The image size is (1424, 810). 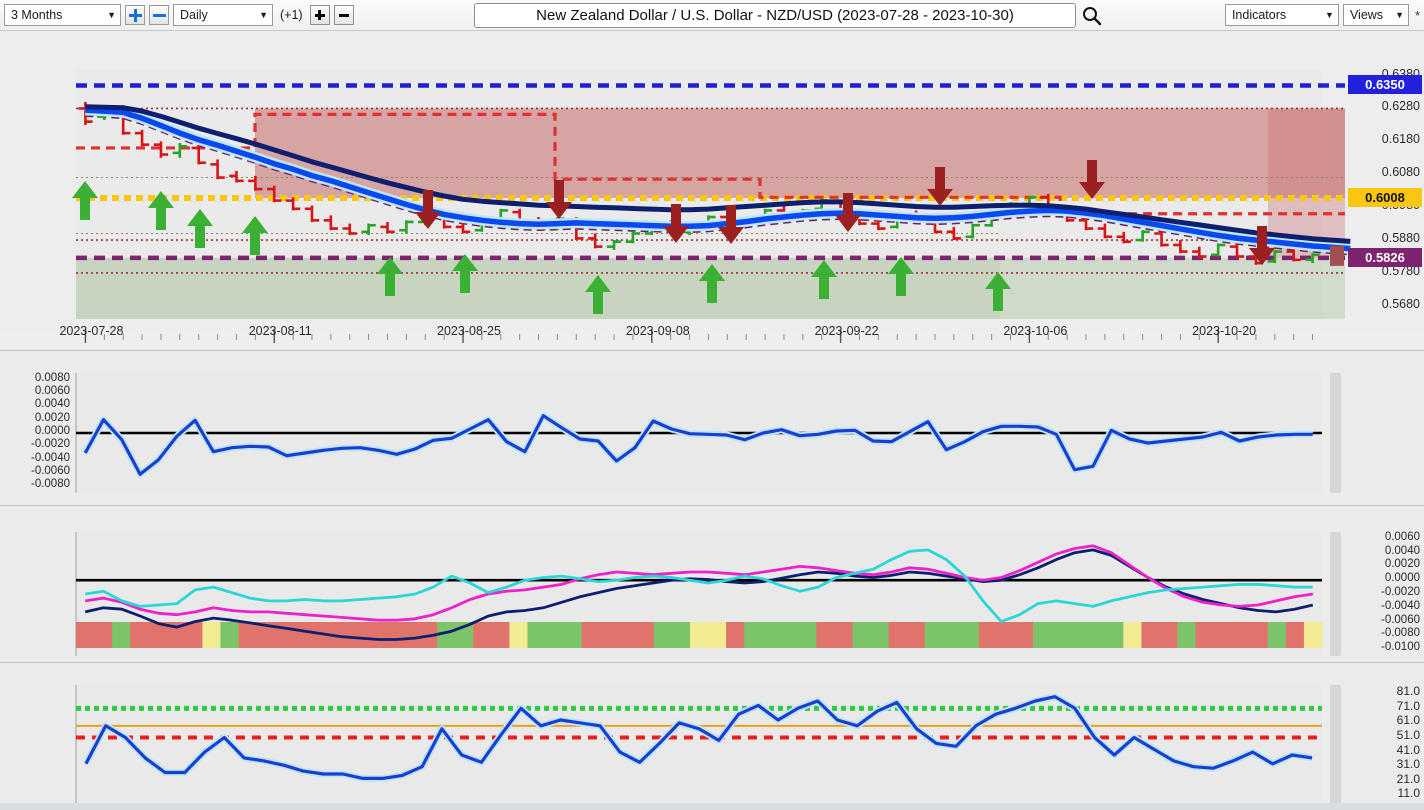 I want to click on strength-y-tick: 0.0020, so click(x=52, y=417).